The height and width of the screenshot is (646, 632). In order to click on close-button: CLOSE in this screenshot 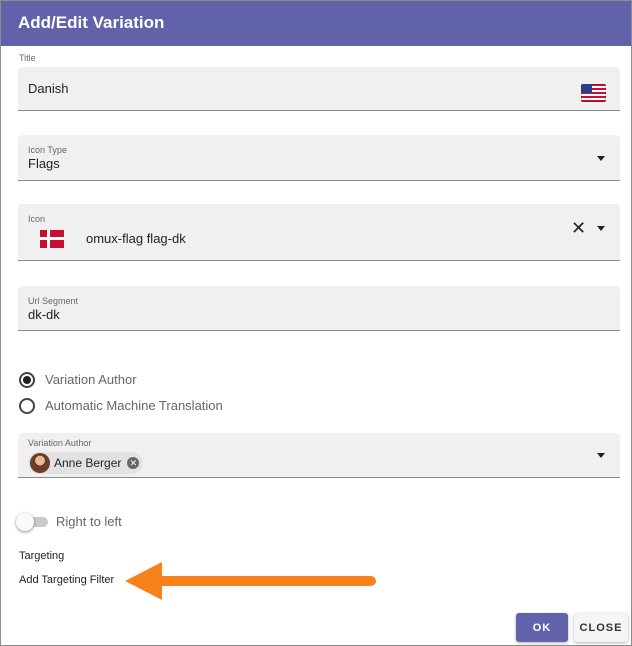, I will do `click(601, 627)`.